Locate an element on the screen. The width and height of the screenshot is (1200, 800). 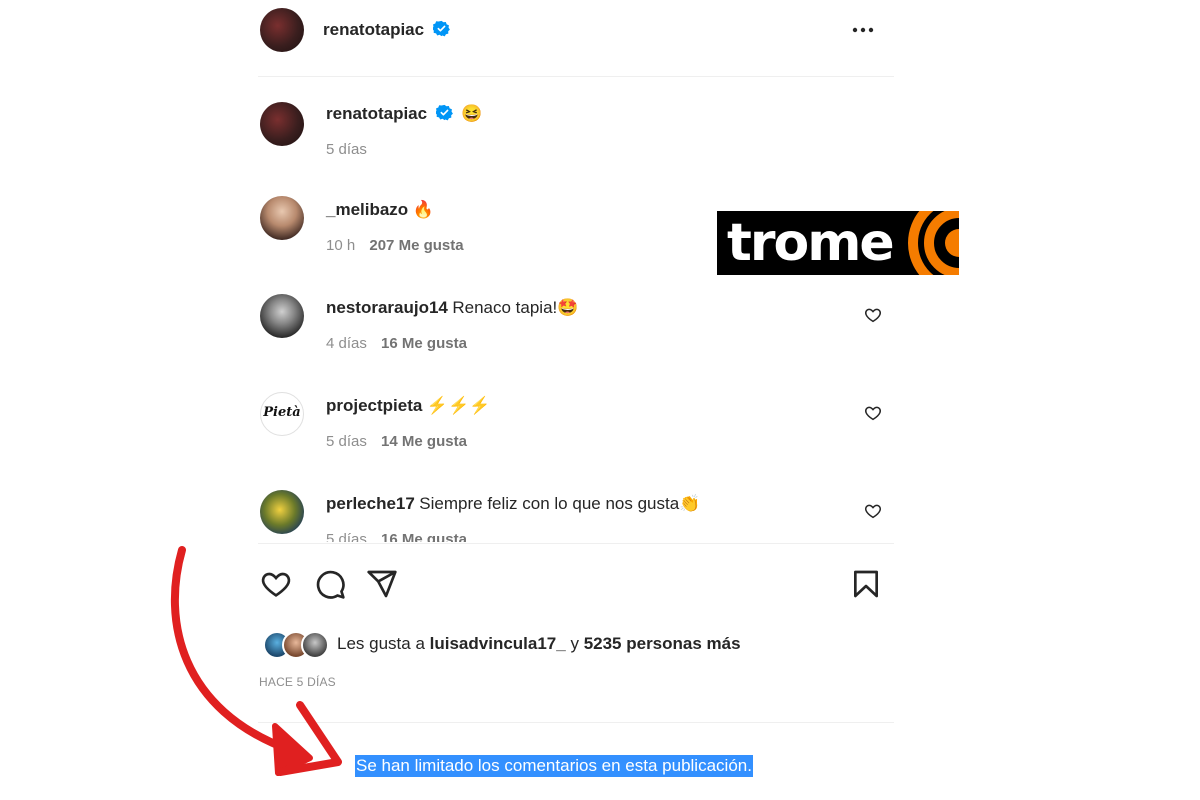
comment-line: projectpieta ⚡⚡⚡ is located at coordinates (408, 406).